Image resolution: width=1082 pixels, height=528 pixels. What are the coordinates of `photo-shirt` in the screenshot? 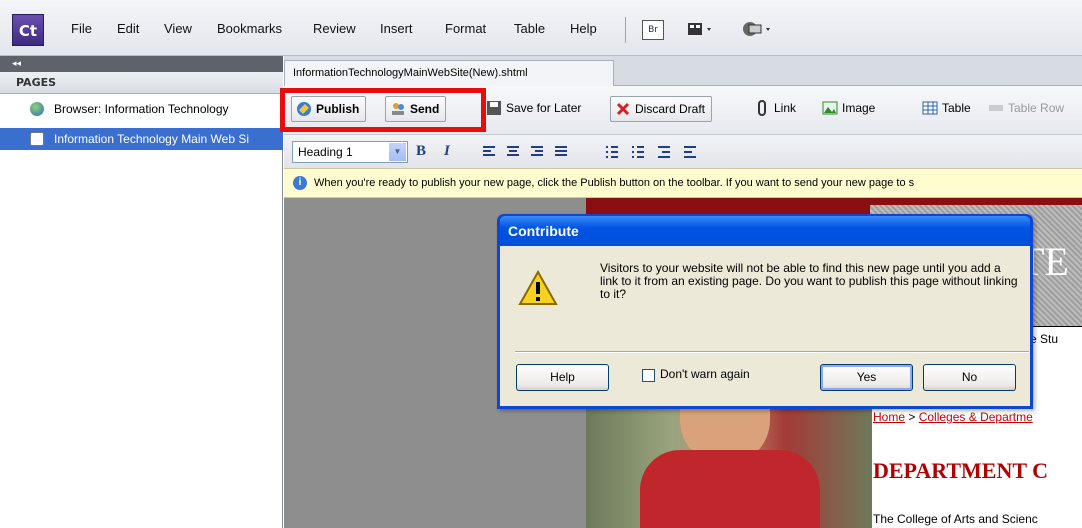 It's located at (730, 489).